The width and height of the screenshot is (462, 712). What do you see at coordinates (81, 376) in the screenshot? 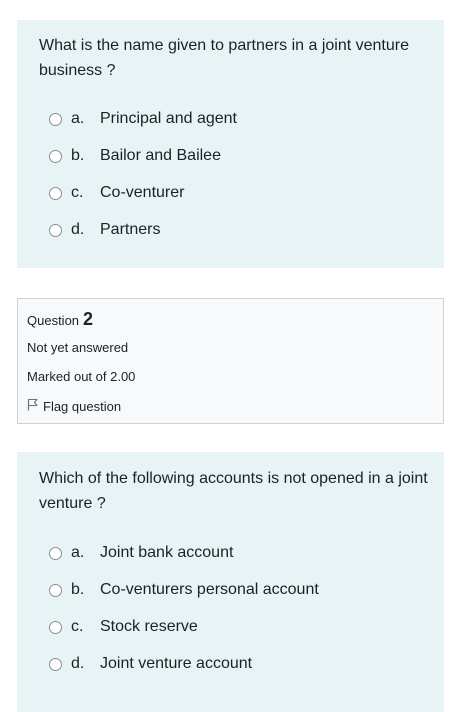
I see `question-grade: Marked out of 2.00` at bounding box center [81, 376].